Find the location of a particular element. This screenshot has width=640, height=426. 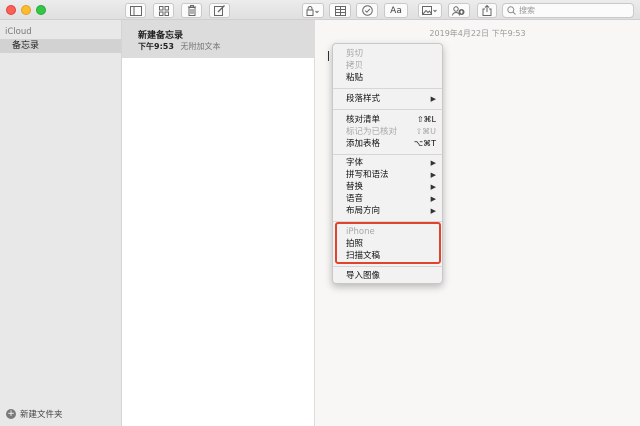

note-title: 新建备忘录 is located at coordinates (161, 36).